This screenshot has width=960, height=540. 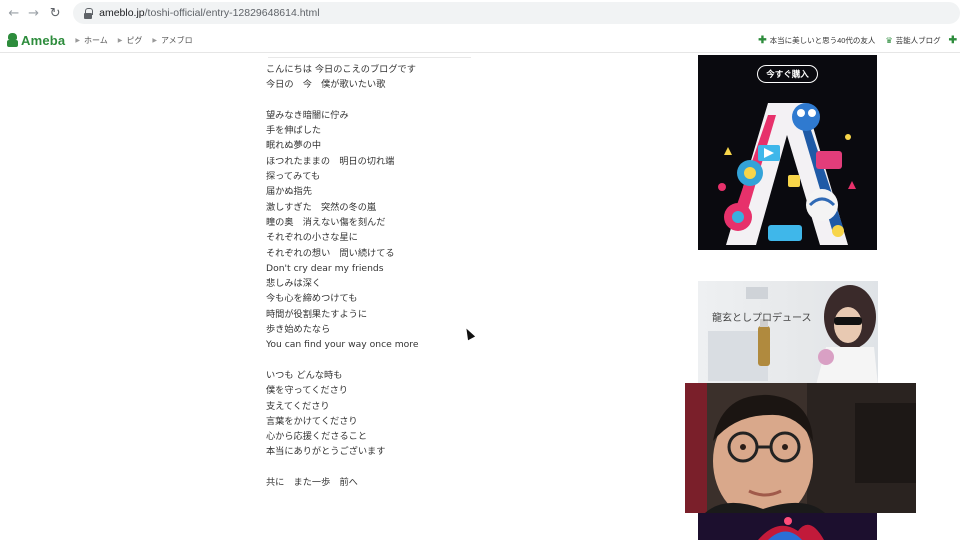 I want to click on nav-link-label: ホーム, so click(x=95, y=40).